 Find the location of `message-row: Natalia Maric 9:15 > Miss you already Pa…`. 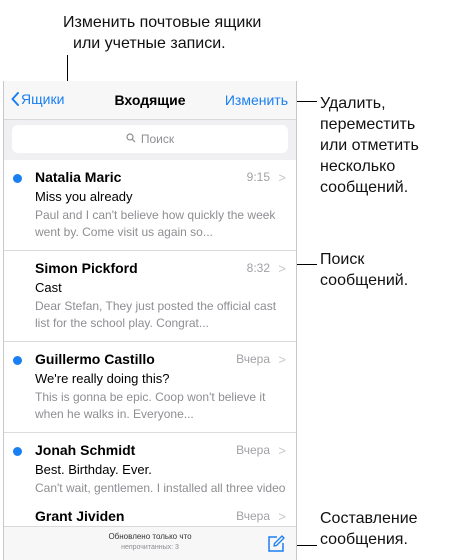

message-row: Natalia Maric 9:15 > Miss you already Pa… is located at coordinates (150, 205).